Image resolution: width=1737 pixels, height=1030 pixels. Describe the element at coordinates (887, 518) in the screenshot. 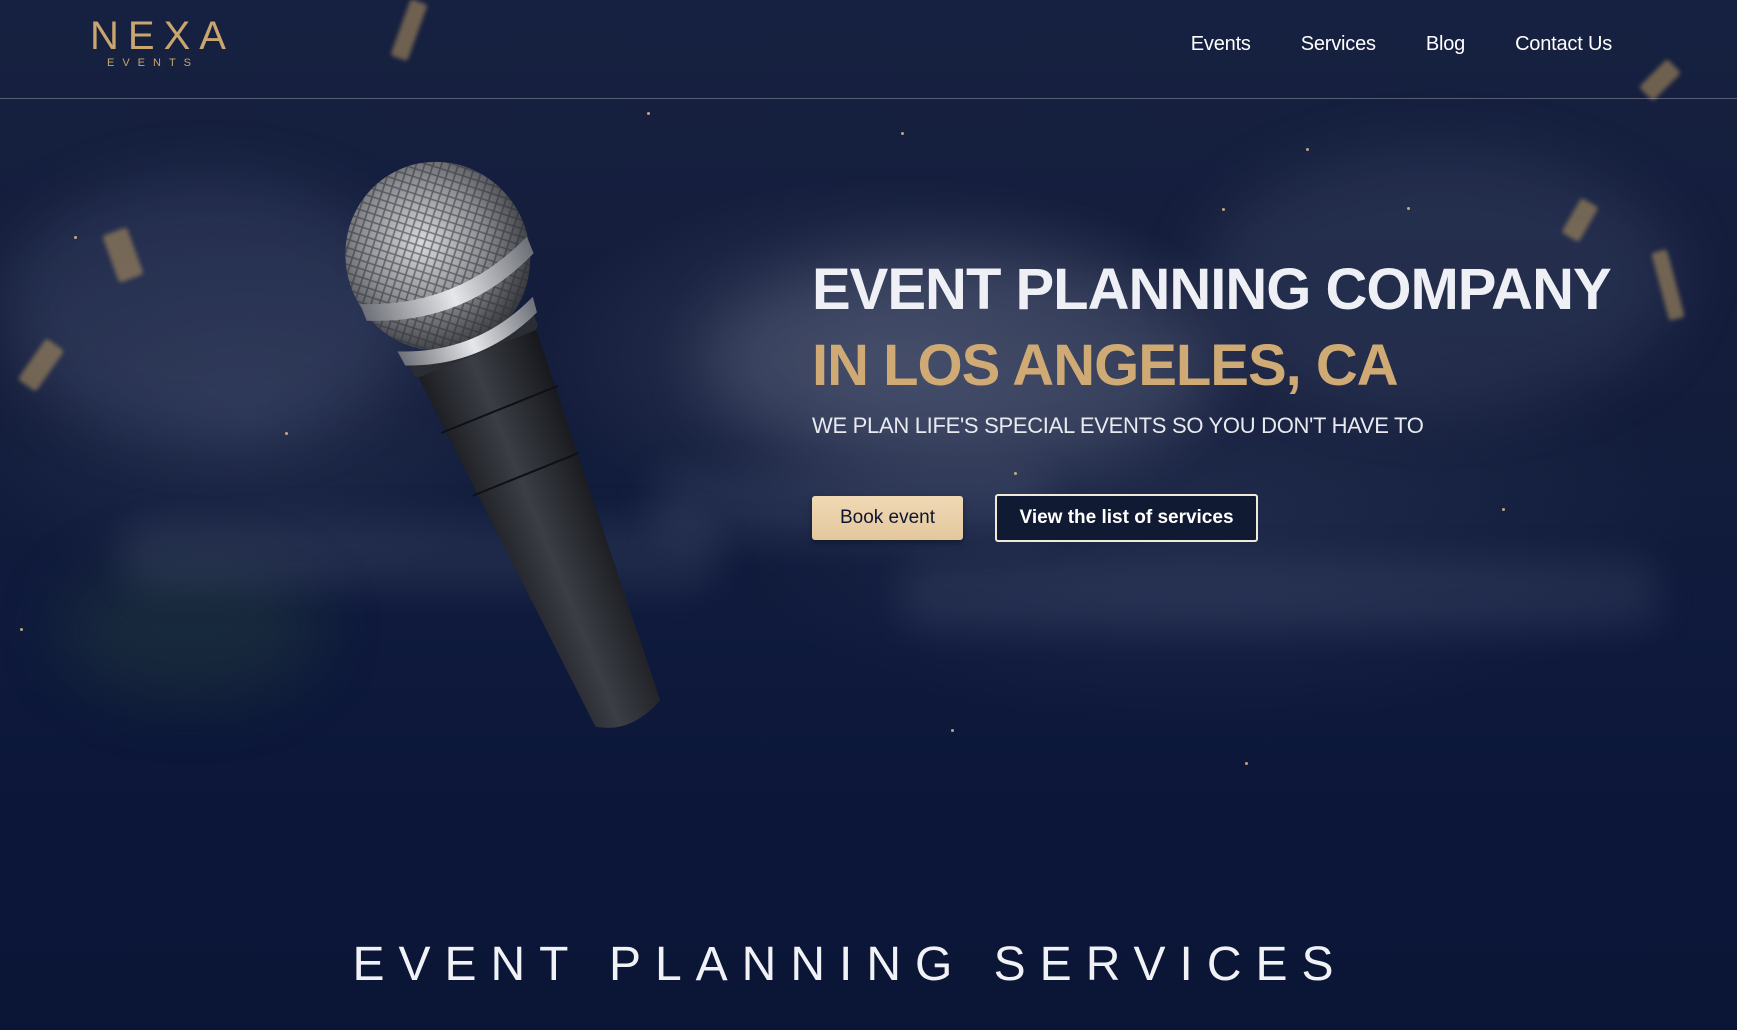

I see `book-event-button: Book event` at that location.